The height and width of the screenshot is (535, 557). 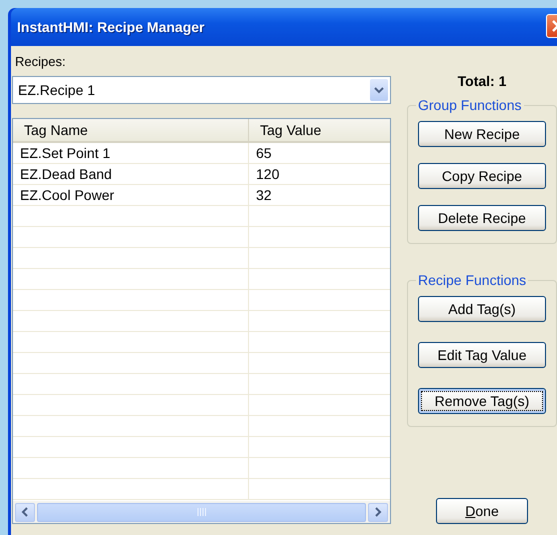 What do you see at coordinates (264, 195) in the screenshot?
I see `table-cell-text: 32` at bounding box center [264, 195].